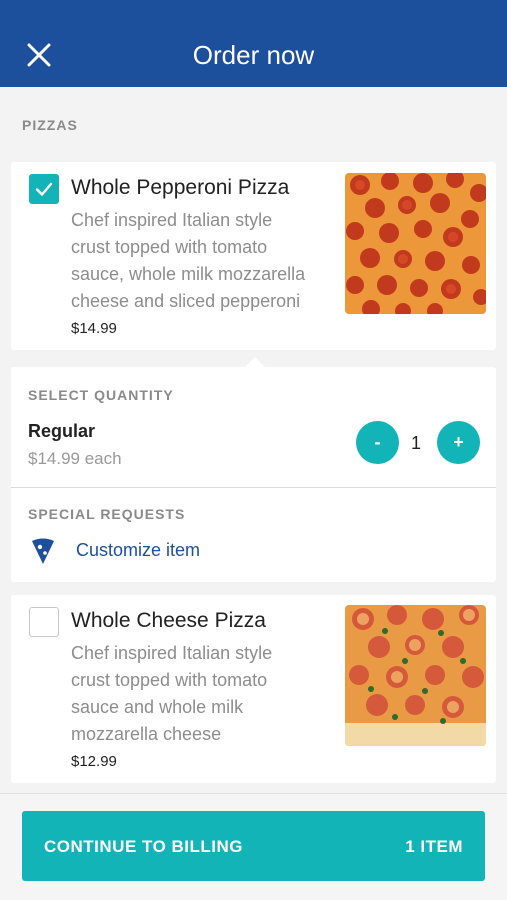 The image size is (507, 900). What do you see at coordinates (180, 187) in the screenshot?
I see `item-name: Whole Pepperoni Pizza` at bounding box center [180, 187].